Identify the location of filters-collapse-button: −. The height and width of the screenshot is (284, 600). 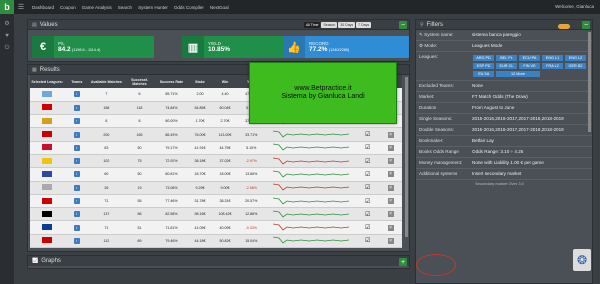
(586, 25).